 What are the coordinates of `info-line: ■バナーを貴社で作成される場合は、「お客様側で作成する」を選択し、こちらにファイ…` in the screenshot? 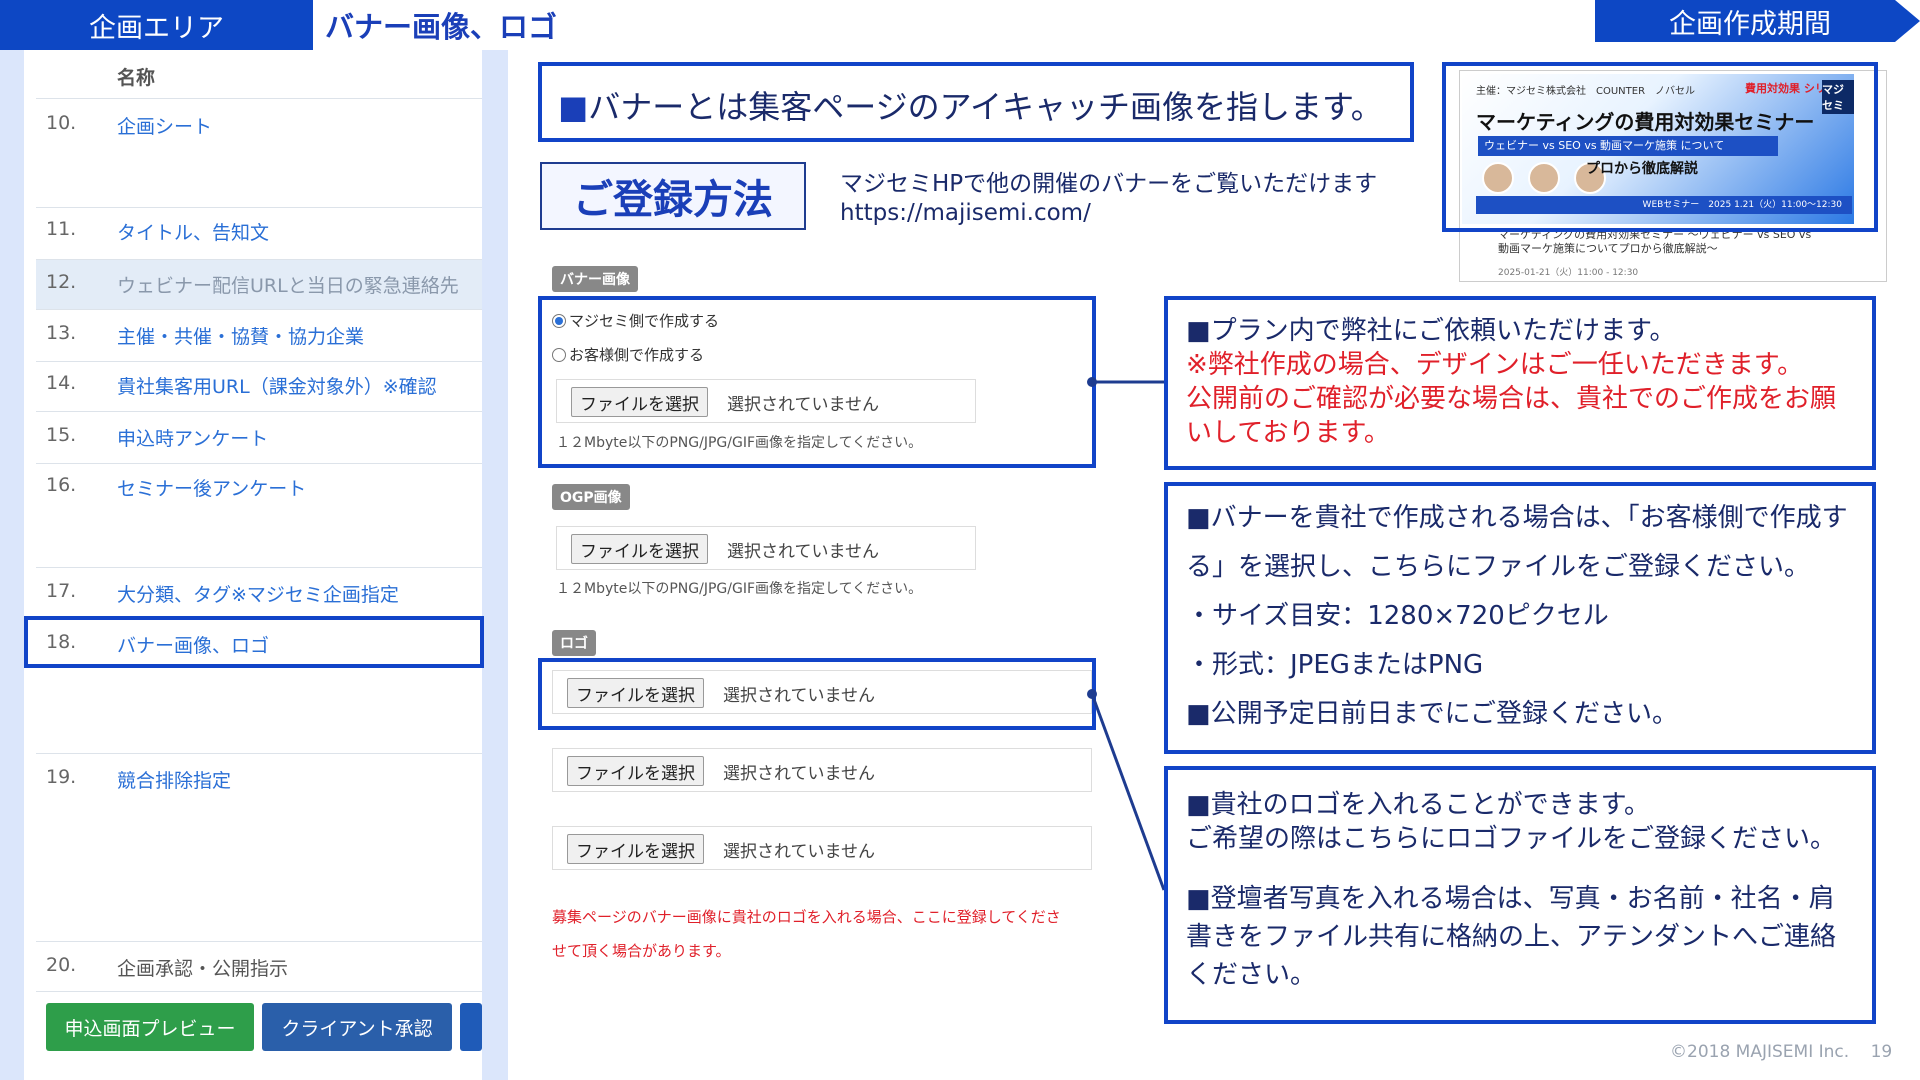 It's located at (1517, 542).